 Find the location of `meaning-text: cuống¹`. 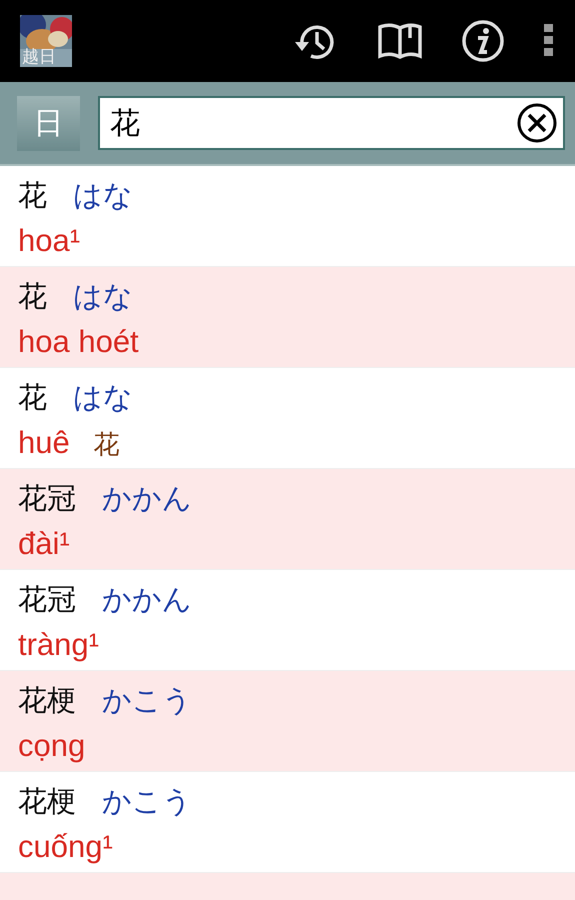

meaning-text: cuống¹ is located at coordinates (65, 847).